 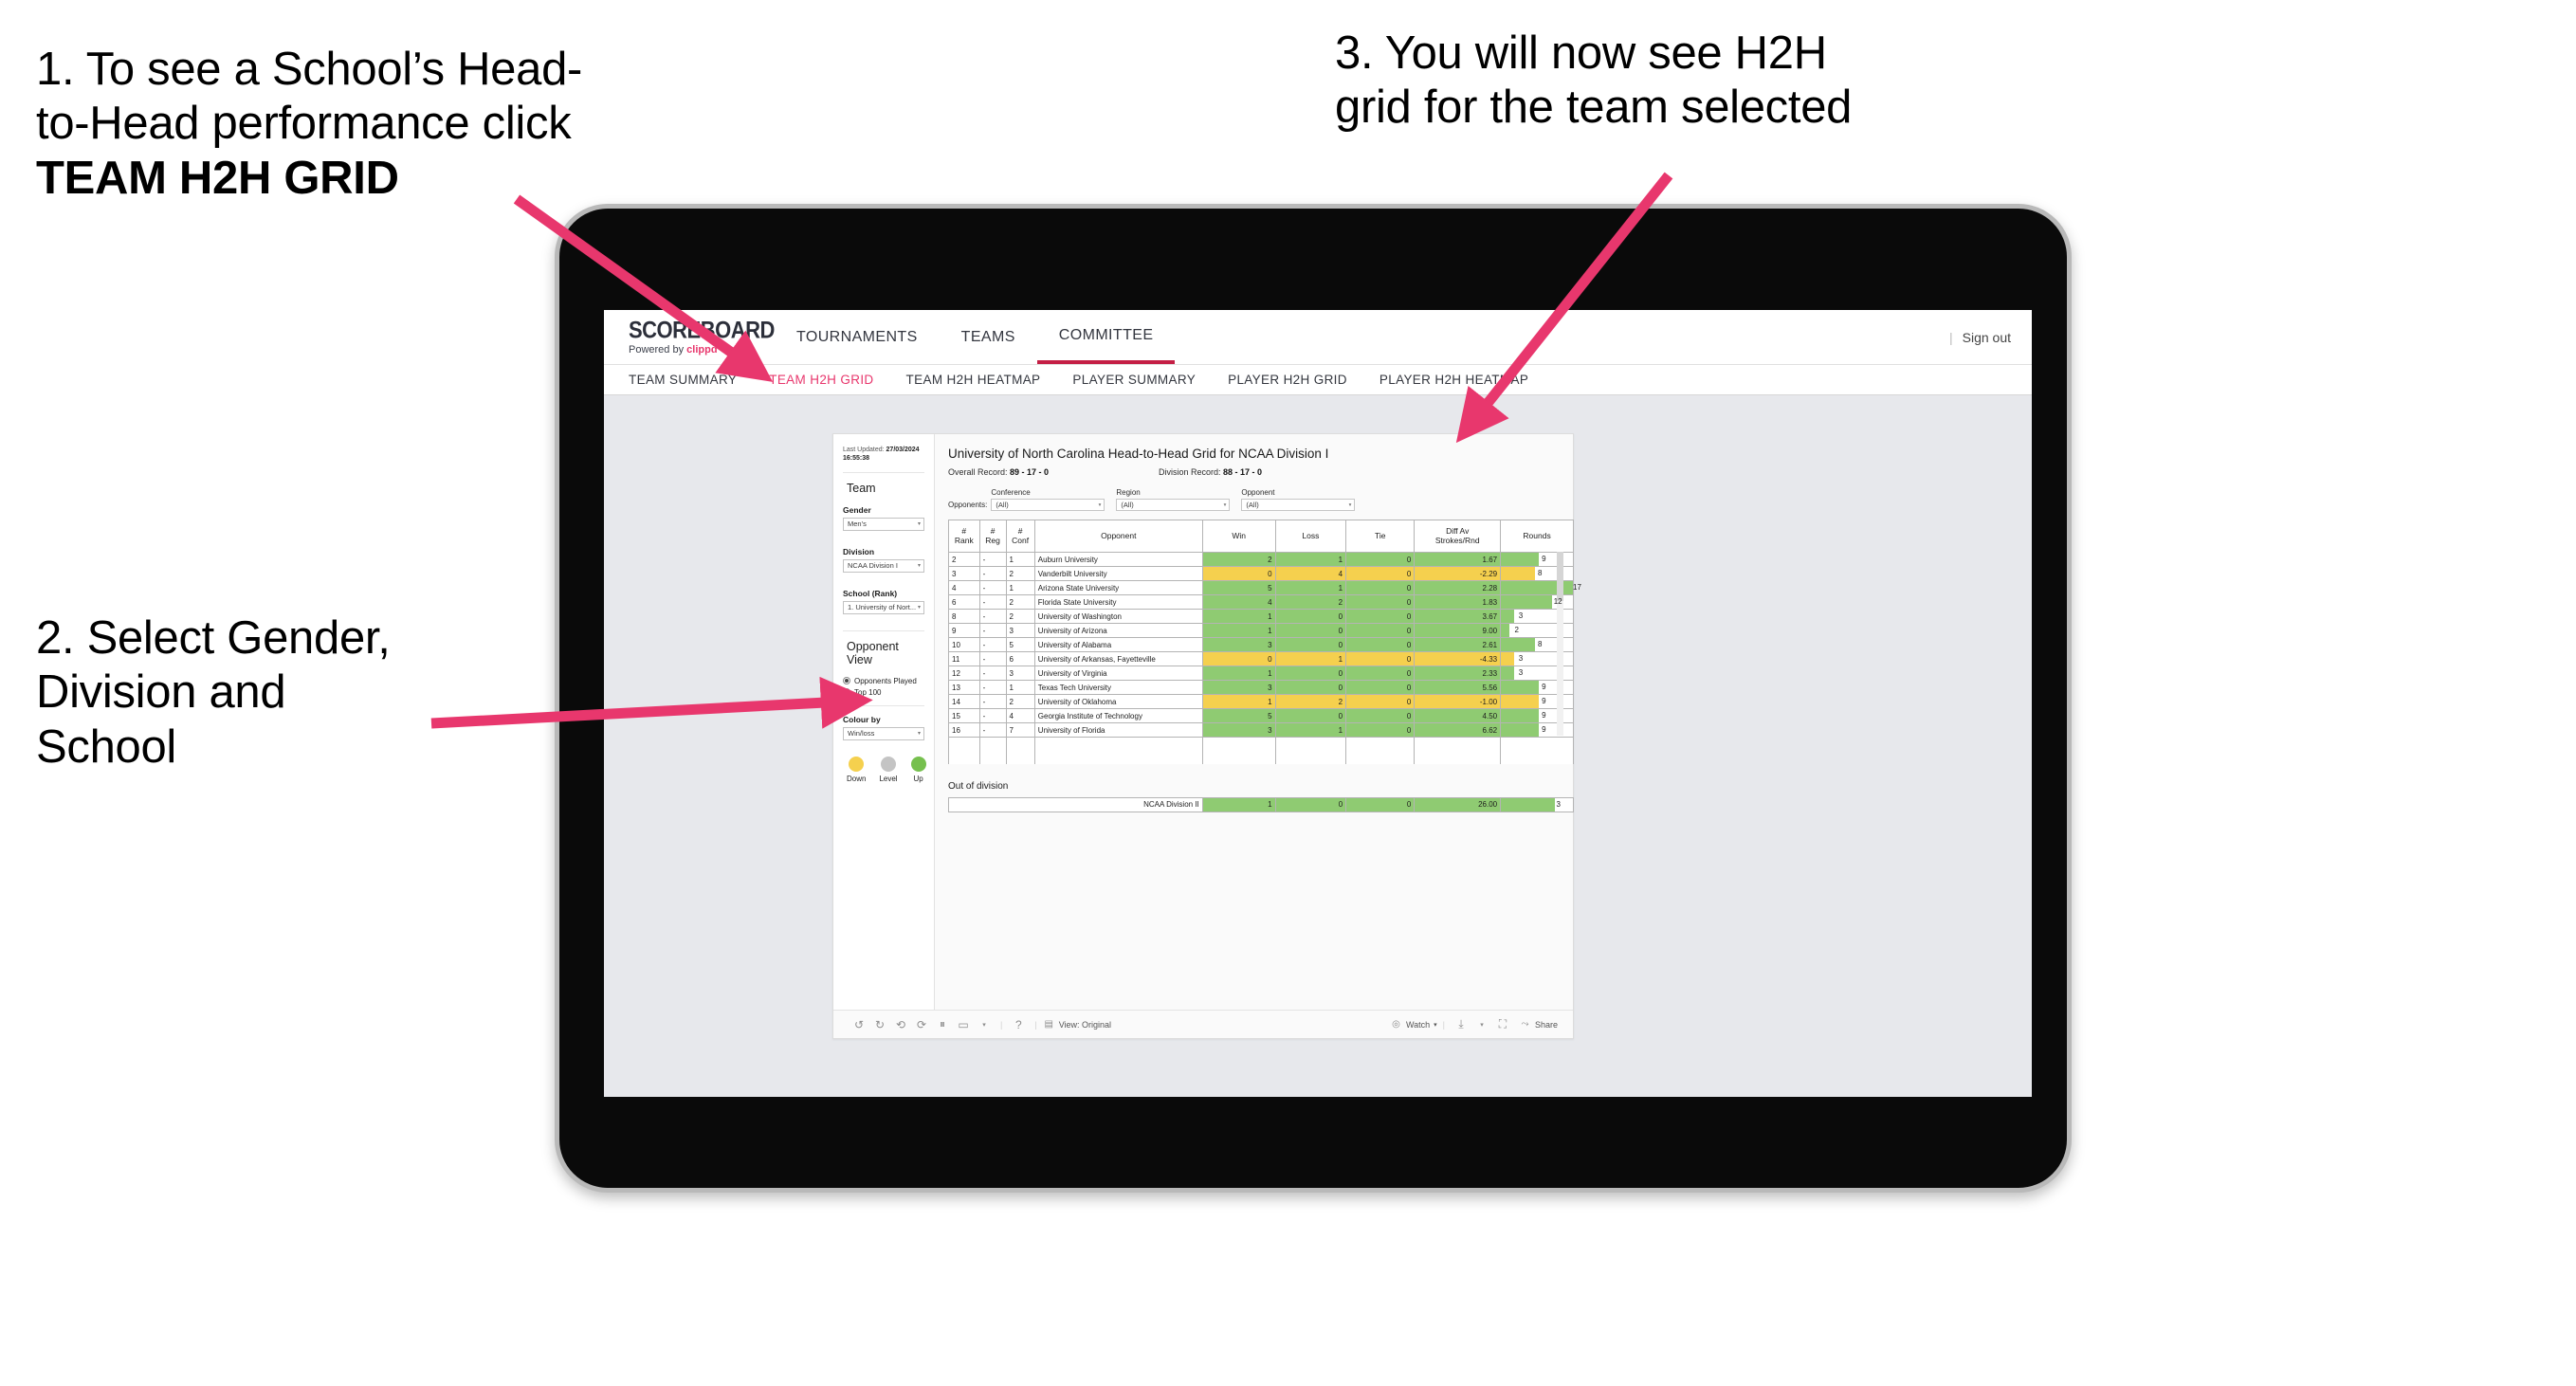 I want to click on rectangle-select-icon: ▭, so click(x=963, y=1024).